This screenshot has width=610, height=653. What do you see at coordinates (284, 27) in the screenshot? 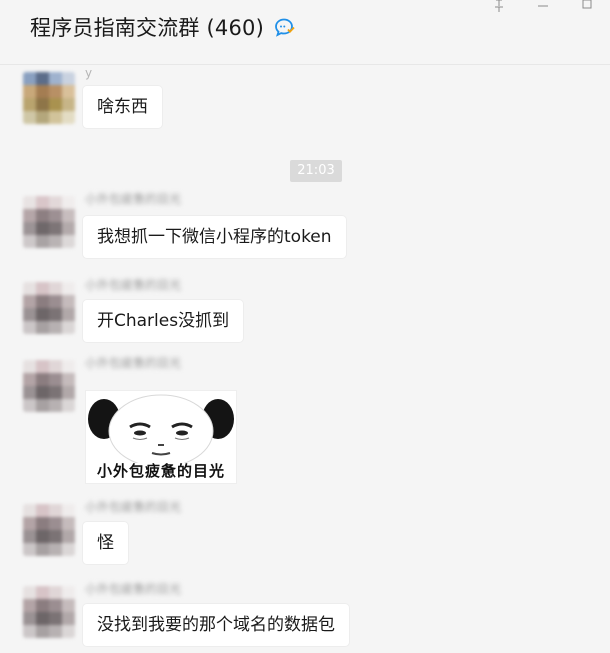
I see `chat-bubble-icon` at bounding box center [284, 27].